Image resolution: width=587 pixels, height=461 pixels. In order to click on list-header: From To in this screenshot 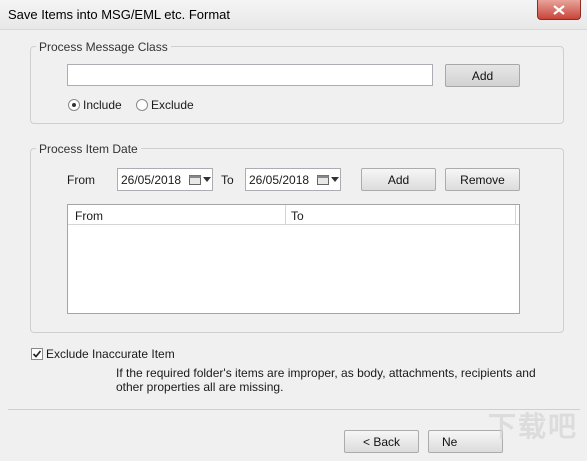, I will do `click(293, 215)`.